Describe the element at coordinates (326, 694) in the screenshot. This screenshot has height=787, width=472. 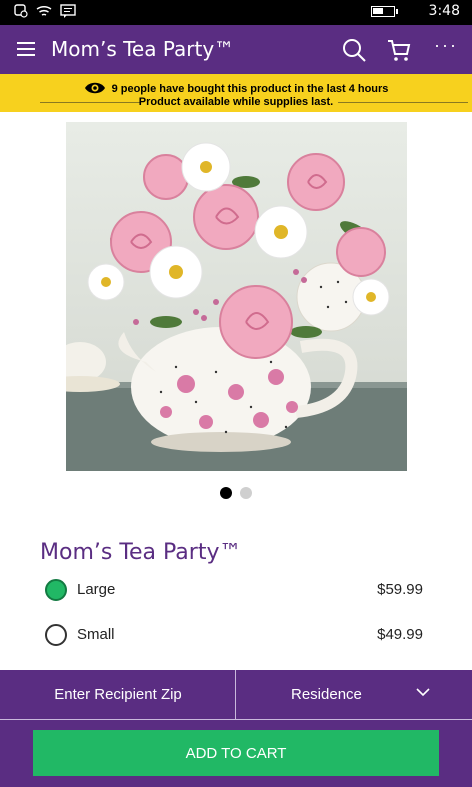
I see `address-type-value: Residence` at that location.